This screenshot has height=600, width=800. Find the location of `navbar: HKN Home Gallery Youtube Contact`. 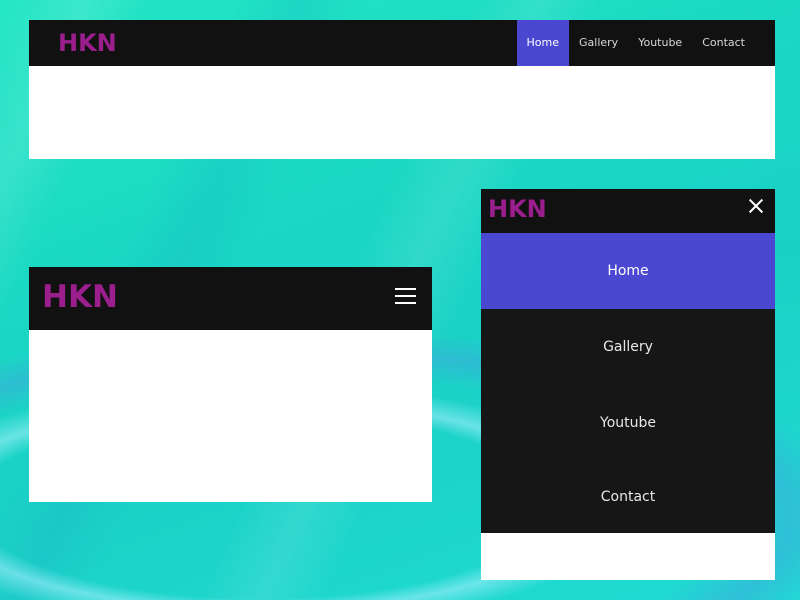

navbar: HKN Home Gallery Youtube Contact is located at coordinates (402, 43).